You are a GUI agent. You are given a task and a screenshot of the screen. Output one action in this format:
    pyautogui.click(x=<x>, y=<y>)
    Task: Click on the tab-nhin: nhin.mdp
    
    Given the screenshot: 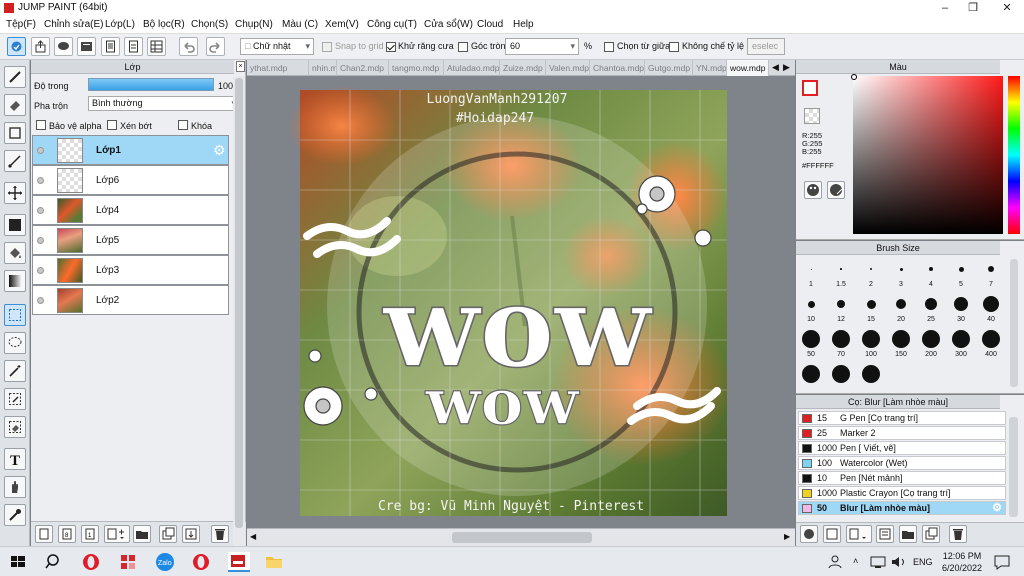 What is the action you would take?
    pyautogui.click(x=323, y=68)
    